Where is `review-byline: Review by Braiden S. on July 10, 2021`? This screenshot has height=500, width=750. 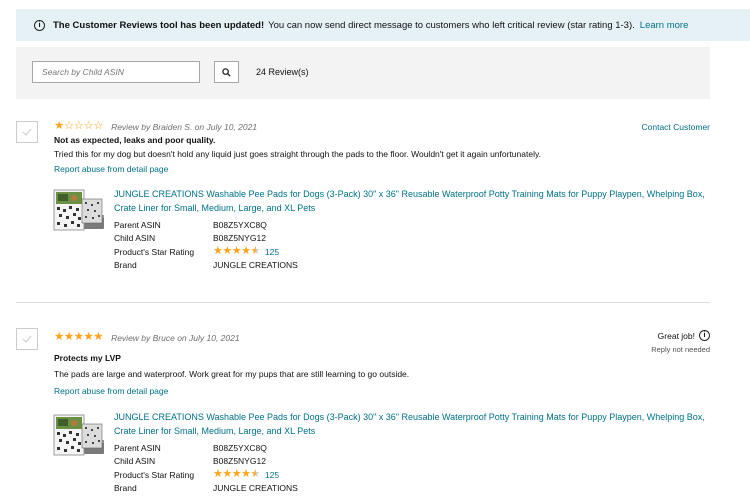 review-byline: Review by Braiden S. on July 10, 2021 is located at coordinates (184, 126).